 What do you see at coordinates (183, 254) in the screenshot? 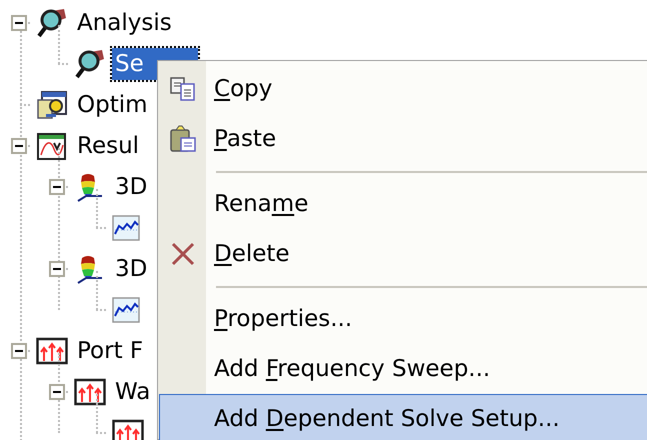
I see `delete-icon` at bounding box center [183, 254].